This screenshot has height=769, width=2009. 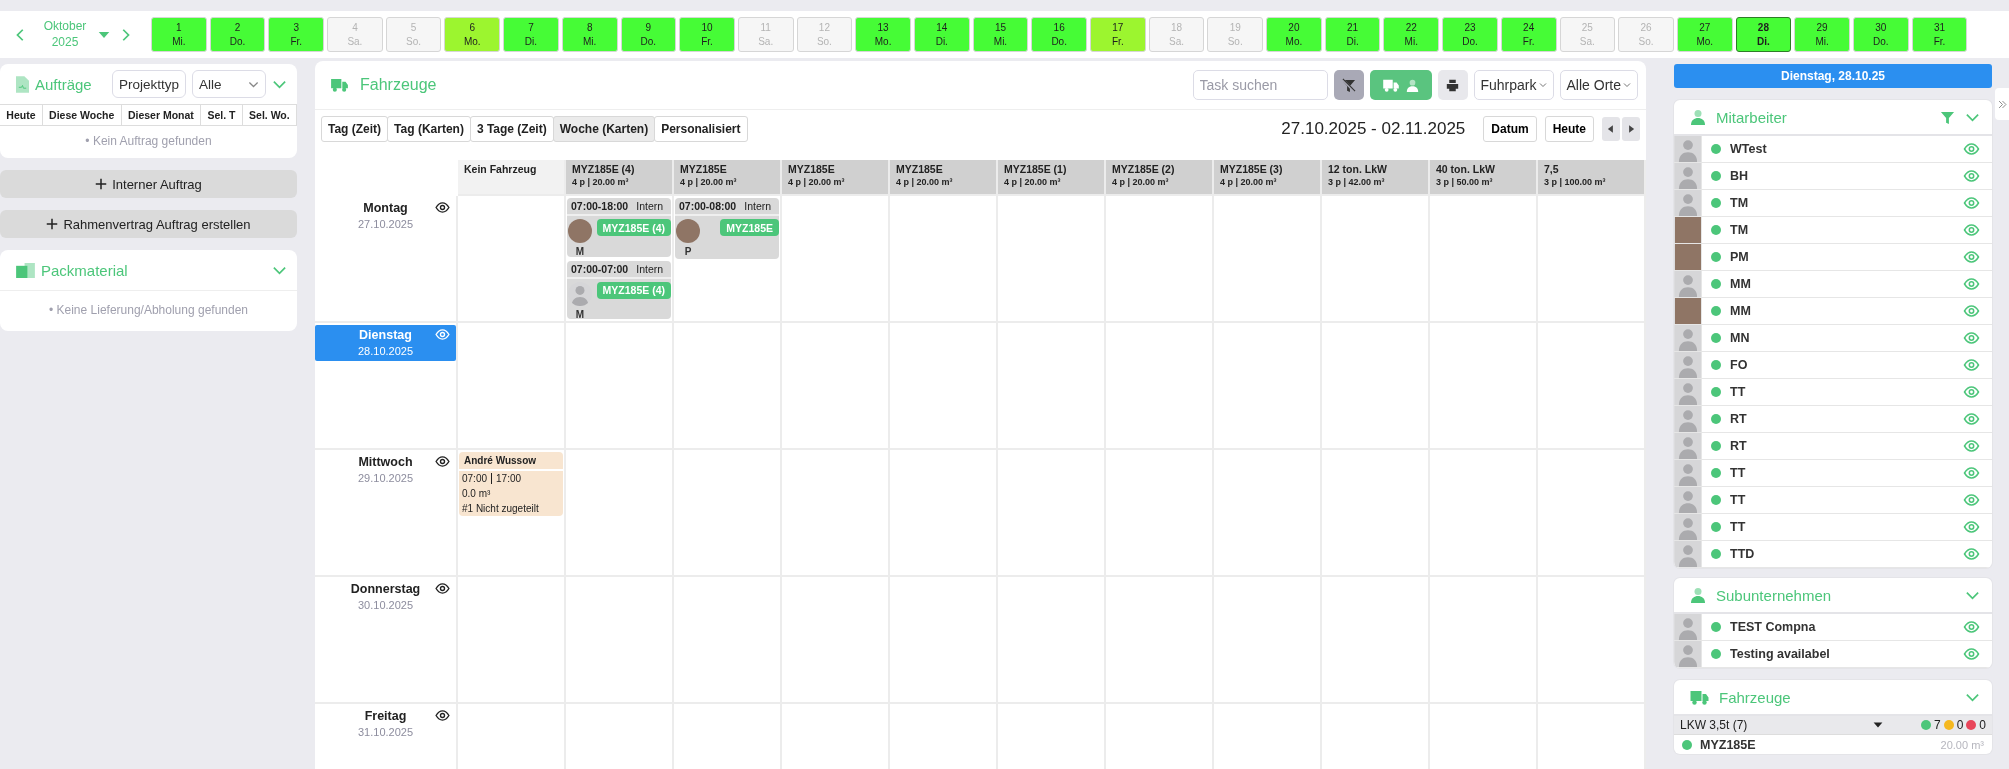 I want to click on dropdown-caret-icon, so click(x=1877, y=725).